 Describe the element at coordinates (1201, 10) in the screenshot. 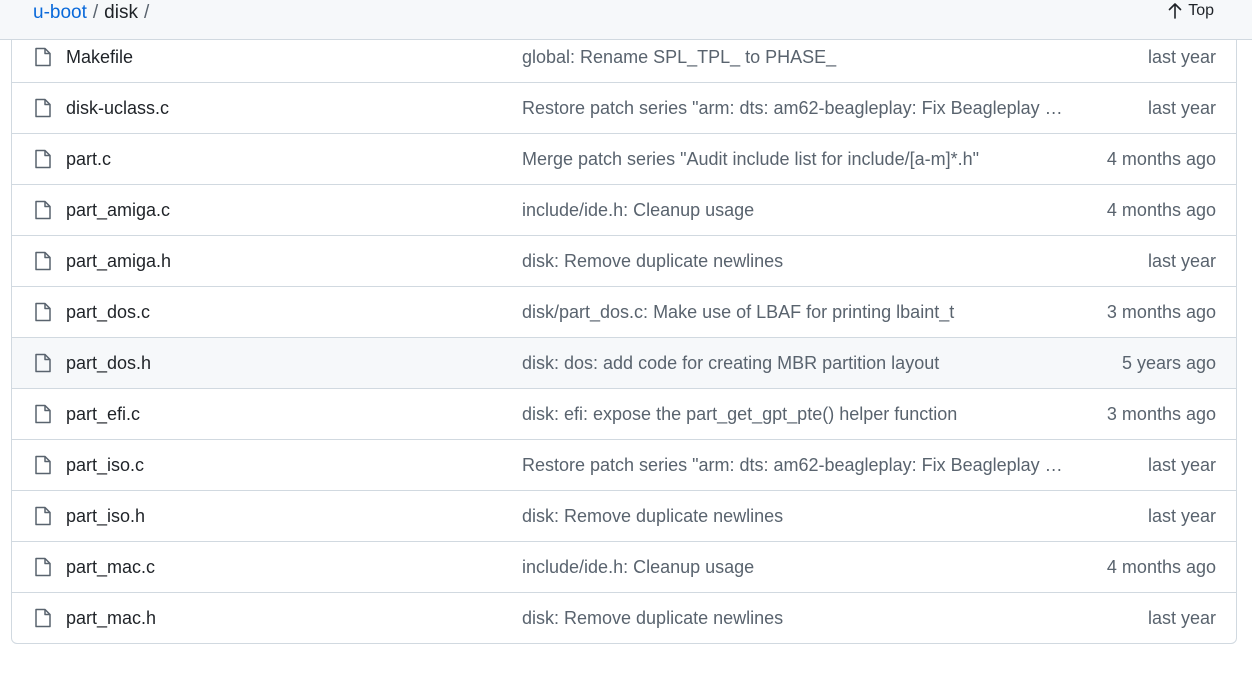

I see `back-to-top-label: Top` at that location.